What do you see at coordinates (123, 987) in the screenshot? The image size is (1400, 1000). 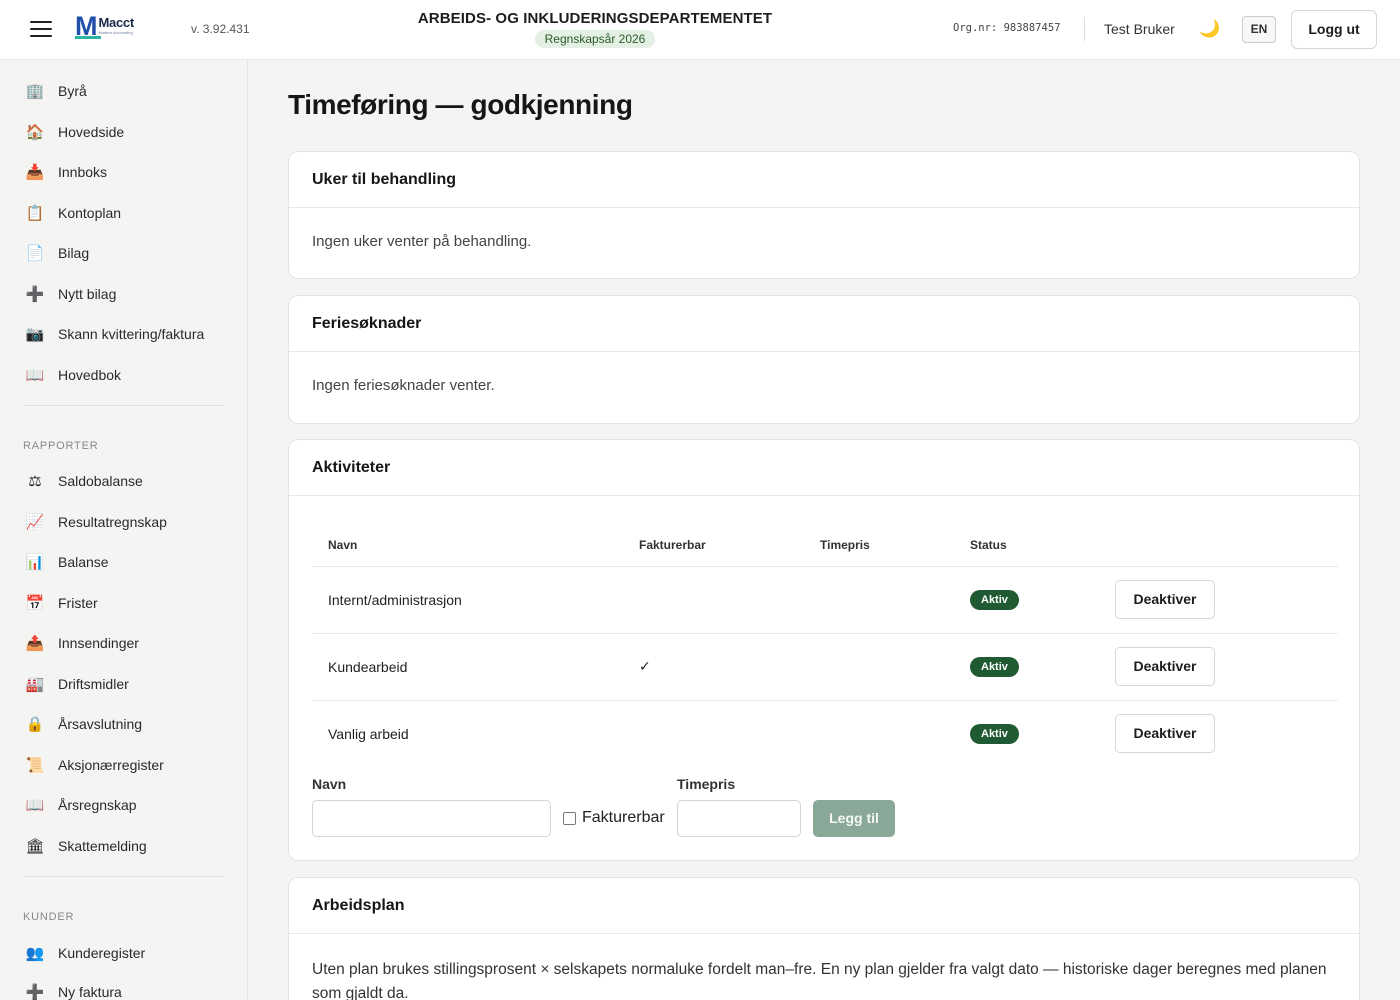 I see `sidebar-item: ➕ Ny faktura` at bounding box center [123, 987].